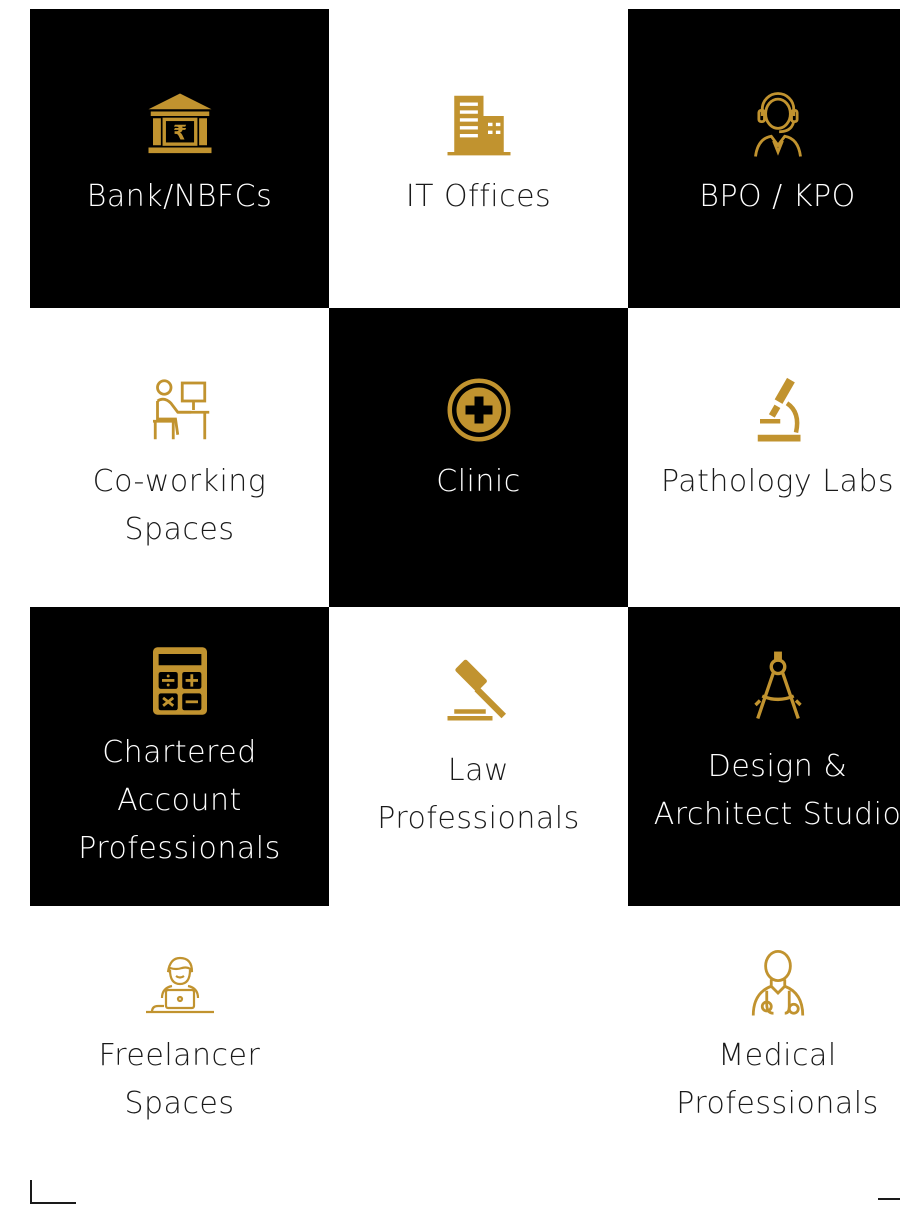 Image resolution: width=900 pixels, height=1205 pixels. I want to click on tile-label: Freelancer Spaces, so click(179, 1079).